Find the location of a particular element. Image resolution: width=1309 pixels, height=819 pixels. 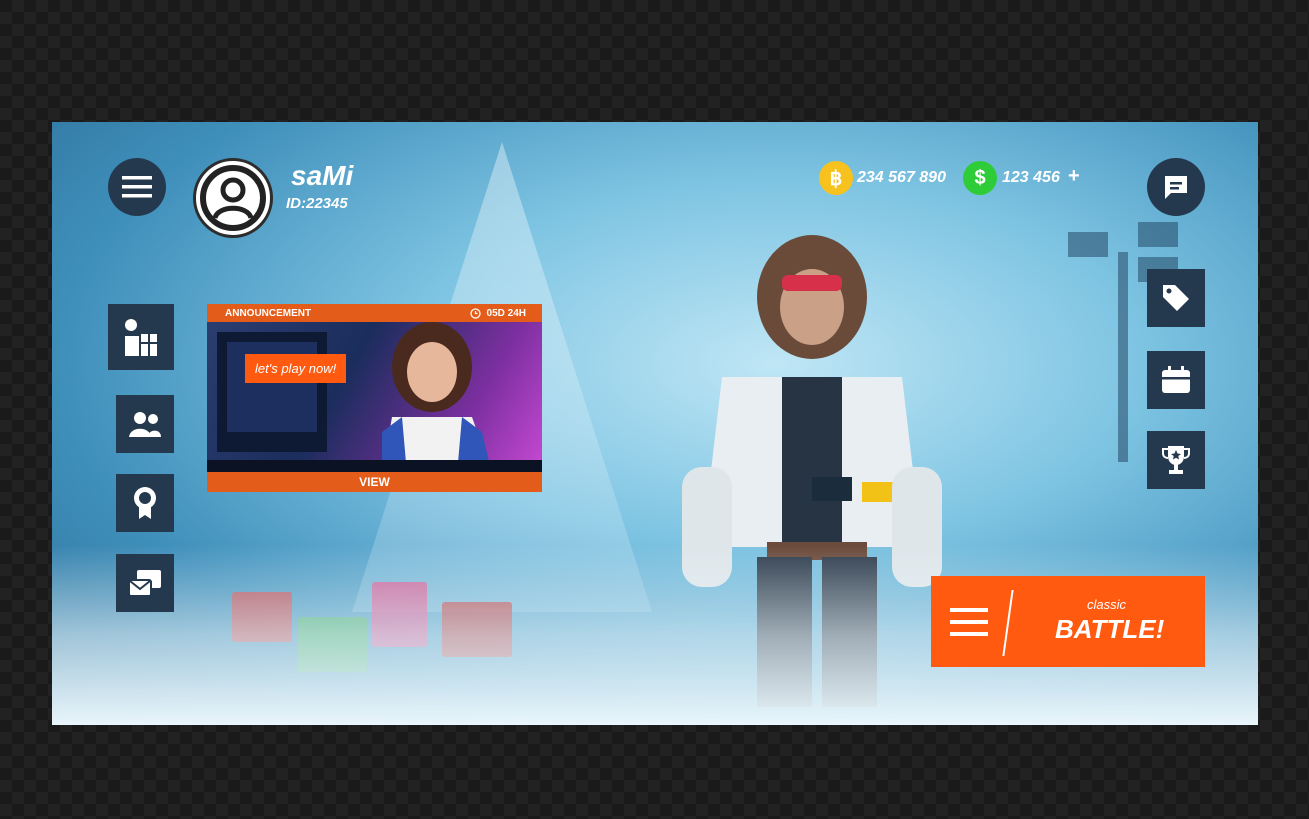

calendar-icon is located at coordinates (1176, 379).